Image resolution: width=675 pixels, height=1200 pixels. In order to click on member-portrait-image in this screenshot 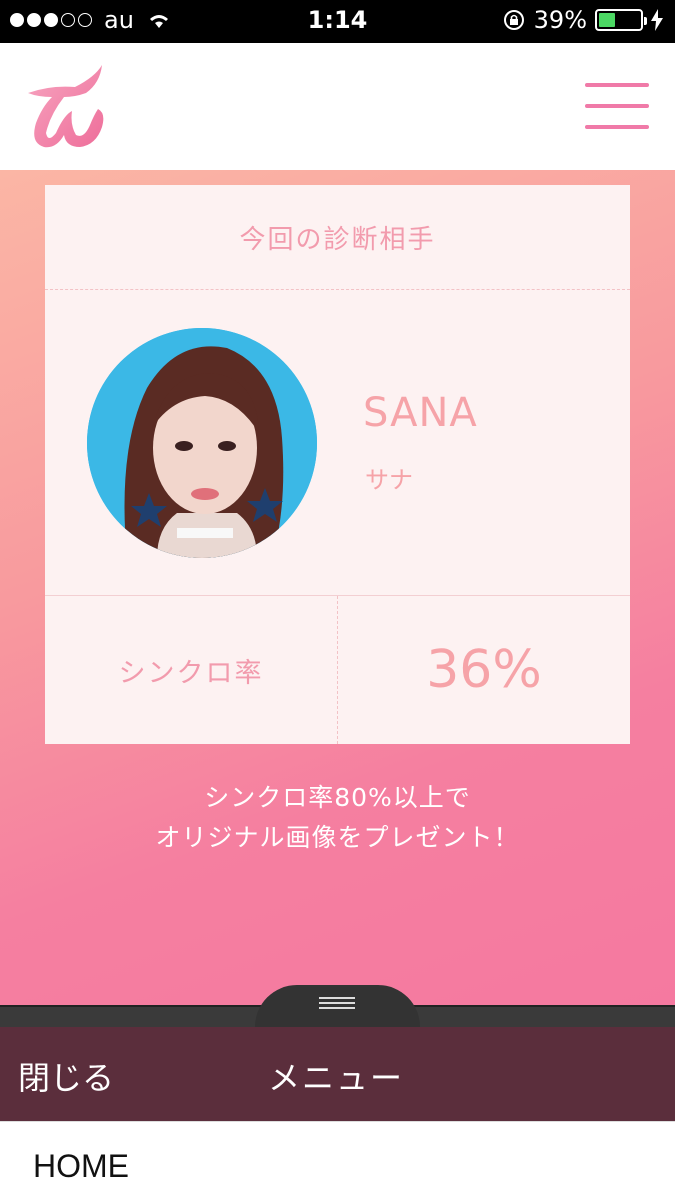, I will do `click(202, 443)`.